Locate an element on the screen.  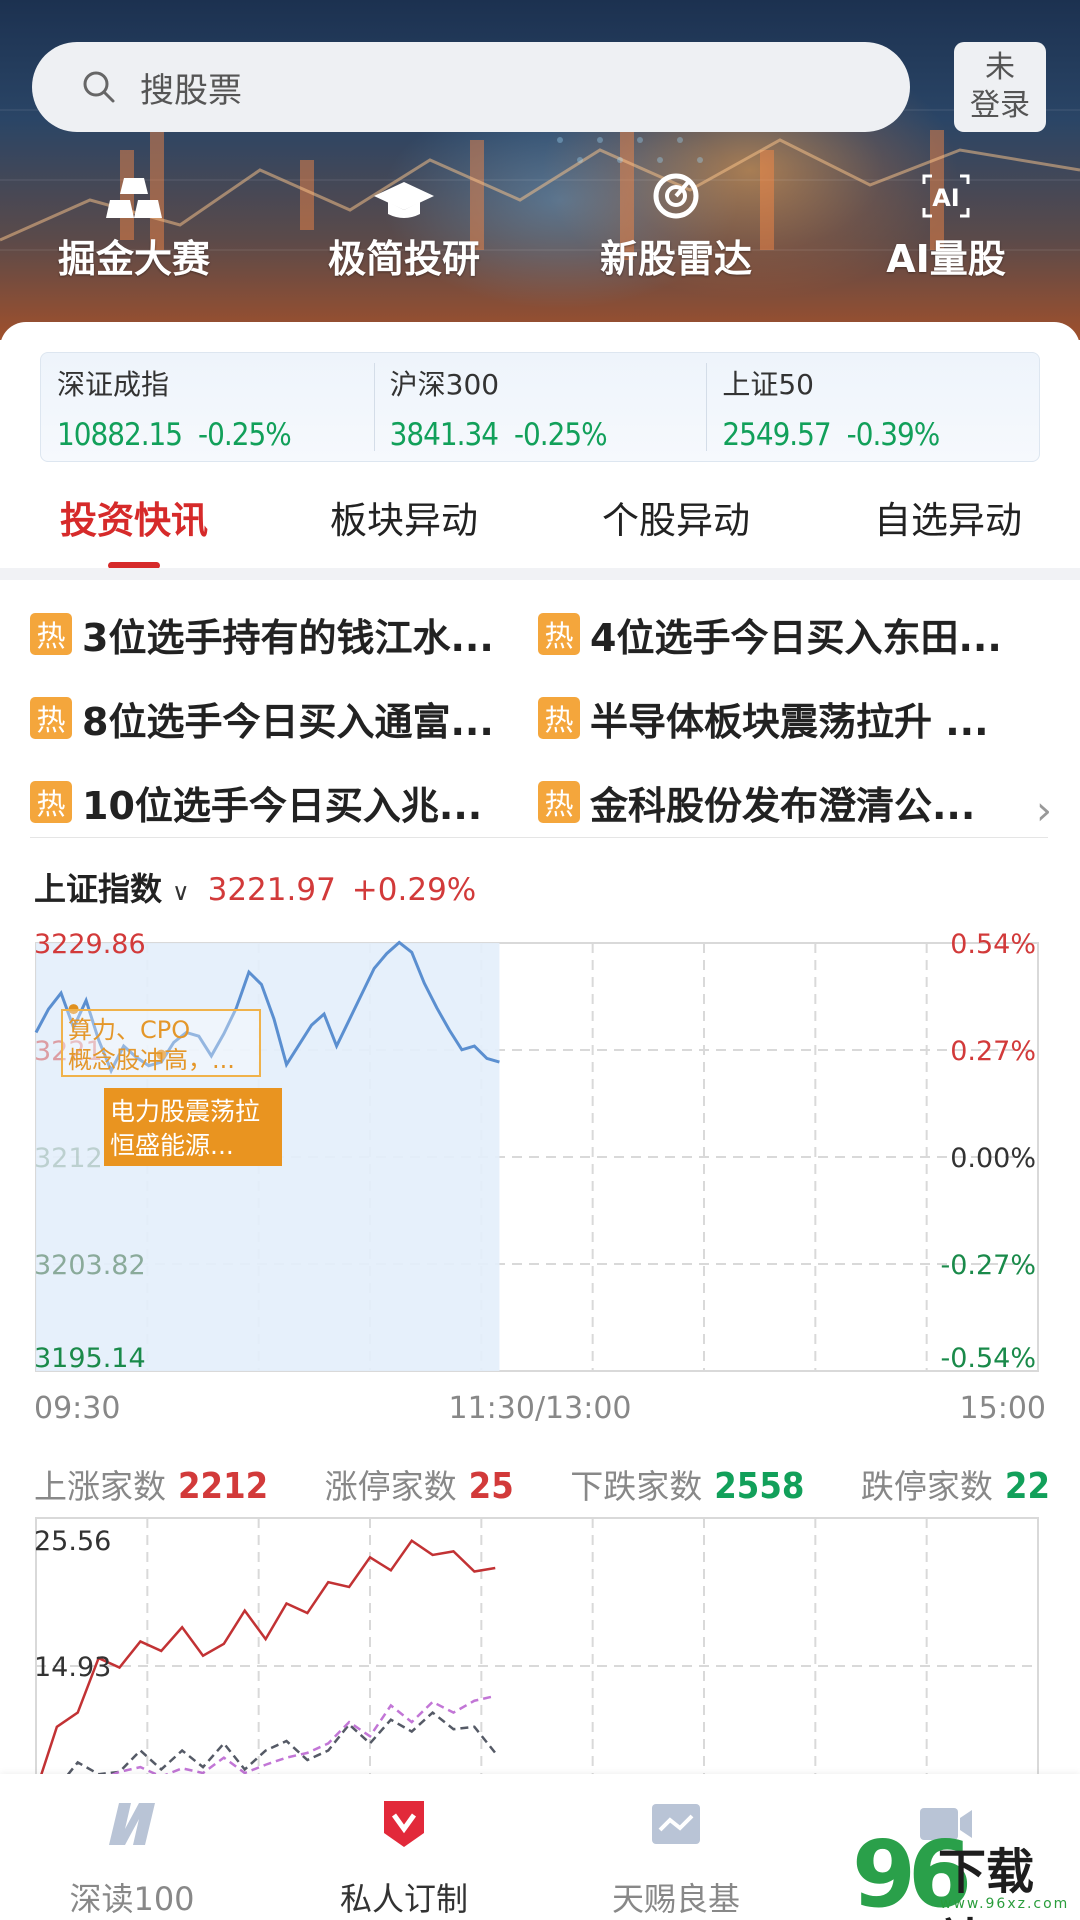
x-axis-tick-label: 15:00 is located at coordinates (1003, 1408).